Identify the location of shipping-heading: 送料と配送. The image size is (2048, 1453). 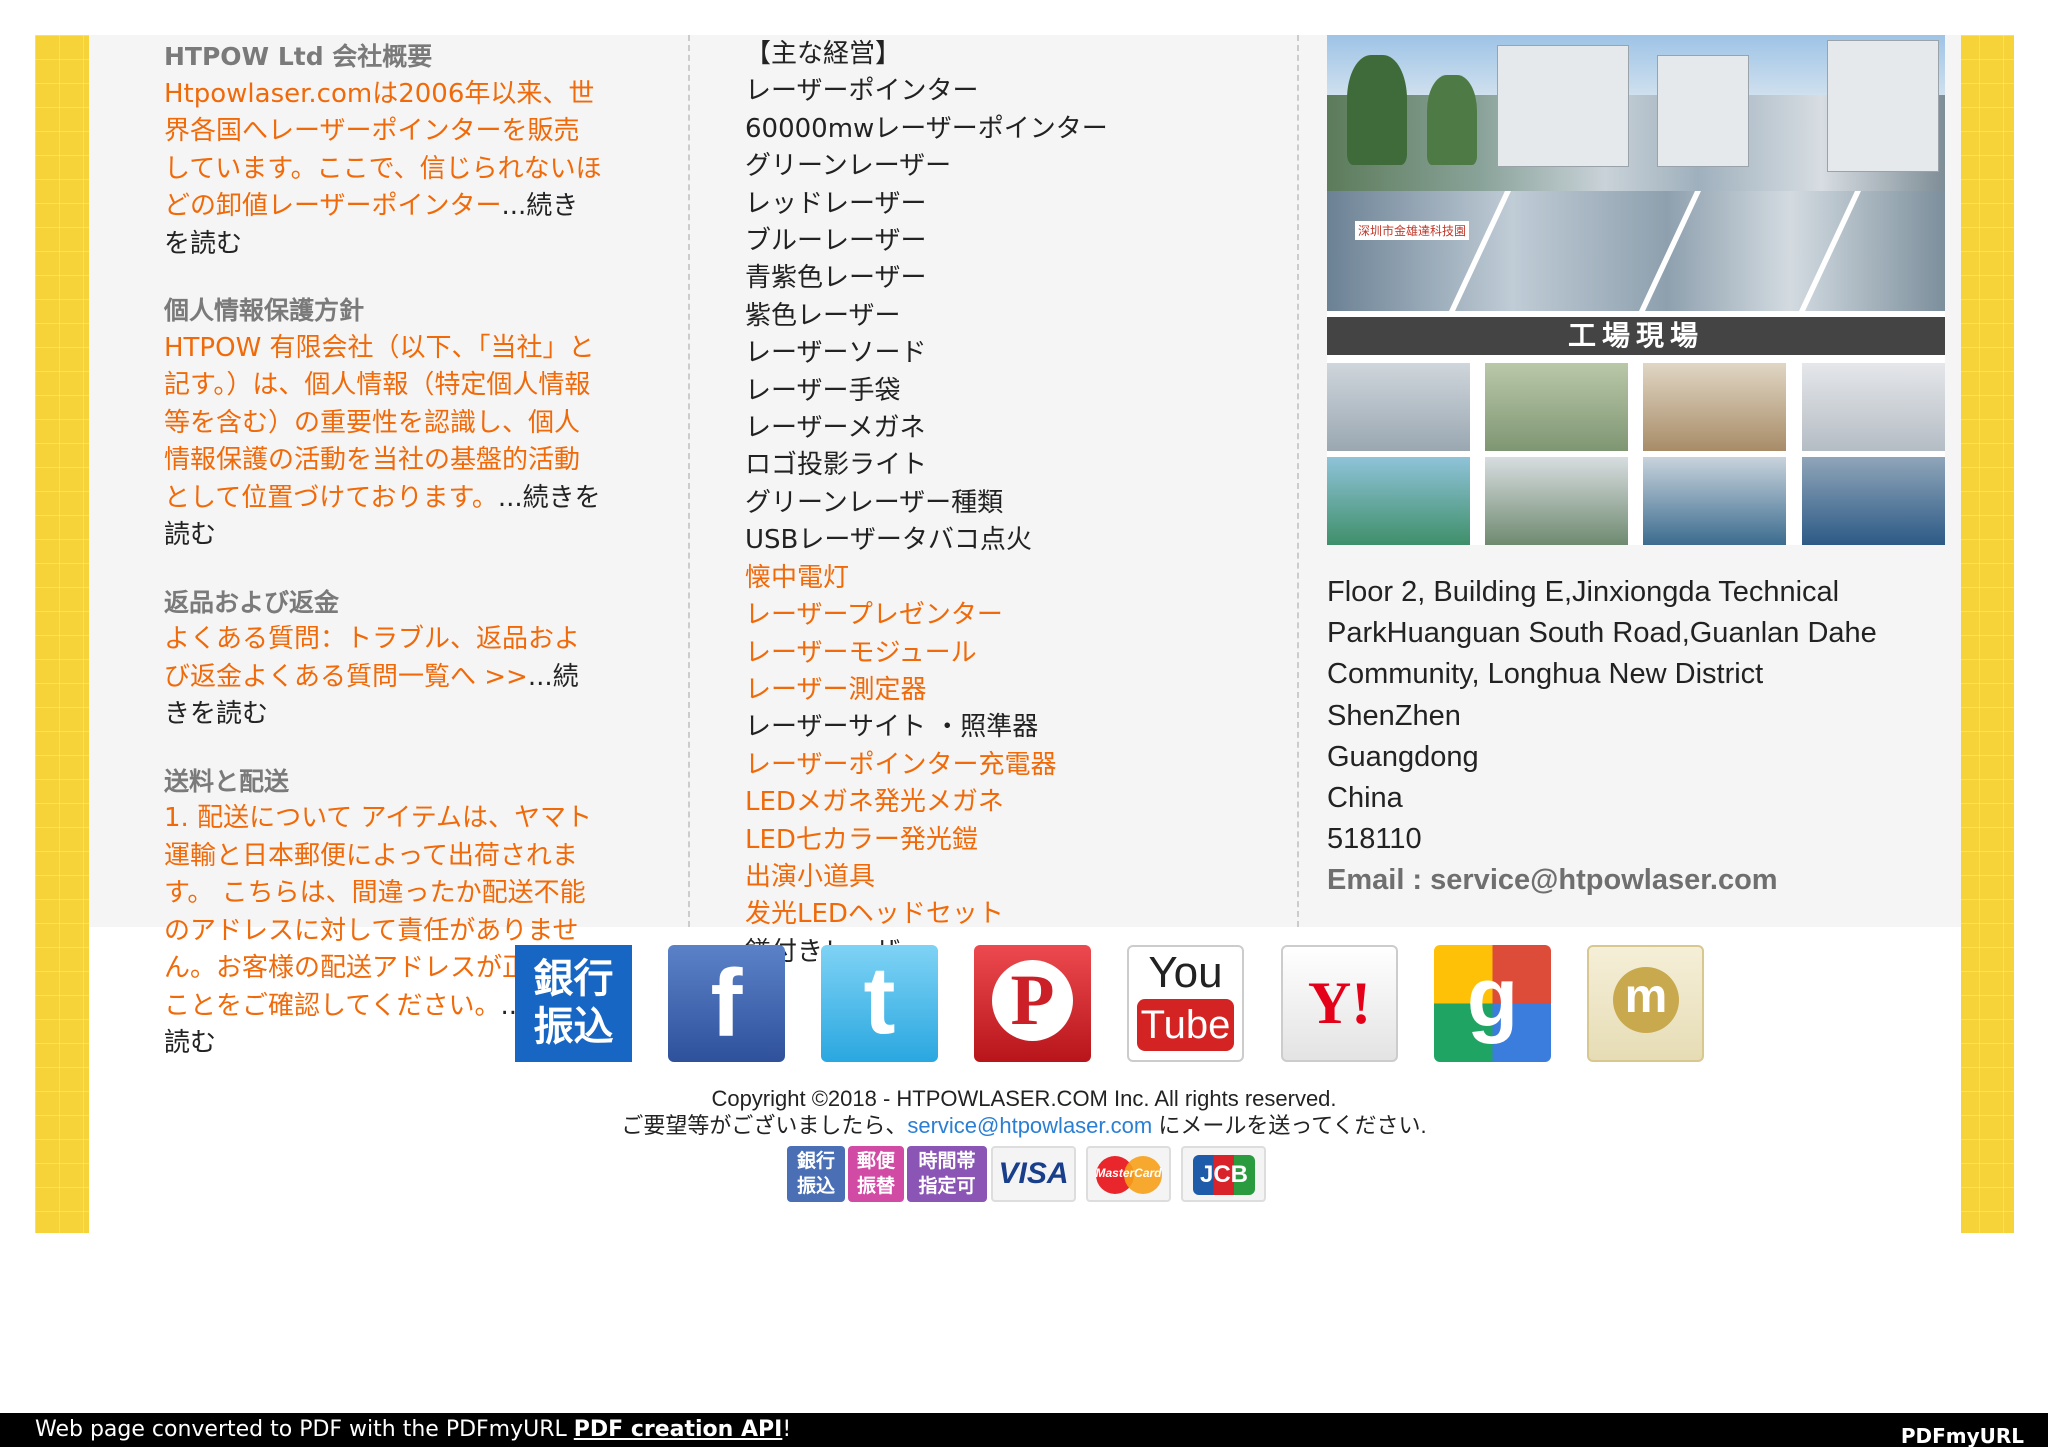
(227, 781).